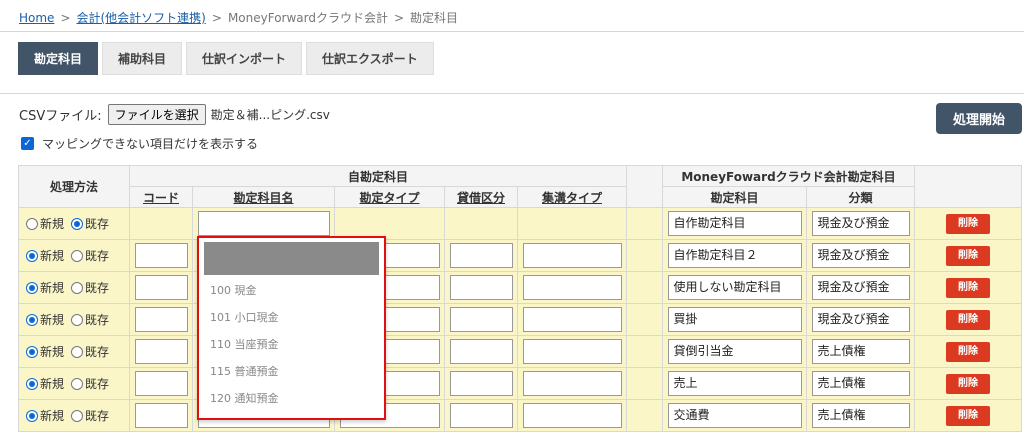 Image resolution: width=1024 pixels, height=432 pixels. What do you see at coordinates (389, 223) in the screenshot?
I see `account-type-cell` at bounding box center [389, 223].